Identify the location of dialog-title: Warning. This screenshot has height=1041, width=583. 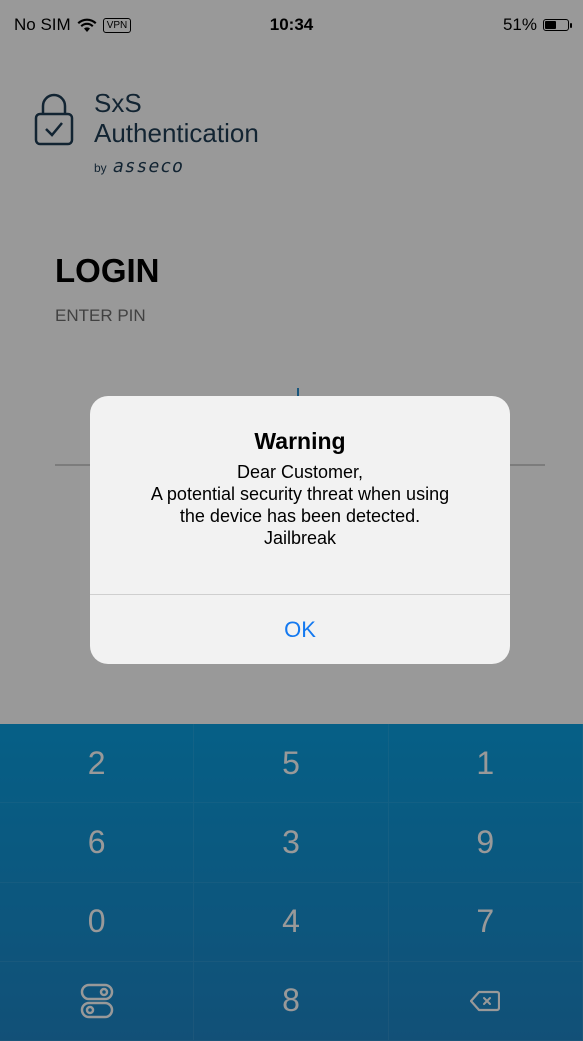
(300, 441).